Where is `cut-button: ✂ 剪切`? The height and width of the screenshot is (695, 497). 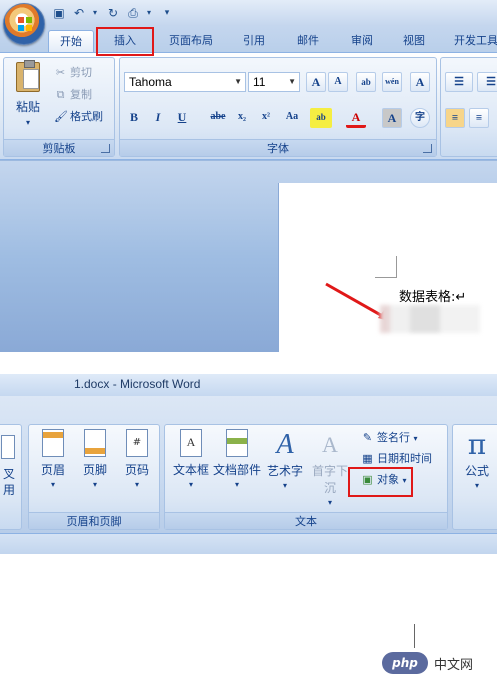
cut-button: ✂ 剪切 is located at coordinates (73, 73).